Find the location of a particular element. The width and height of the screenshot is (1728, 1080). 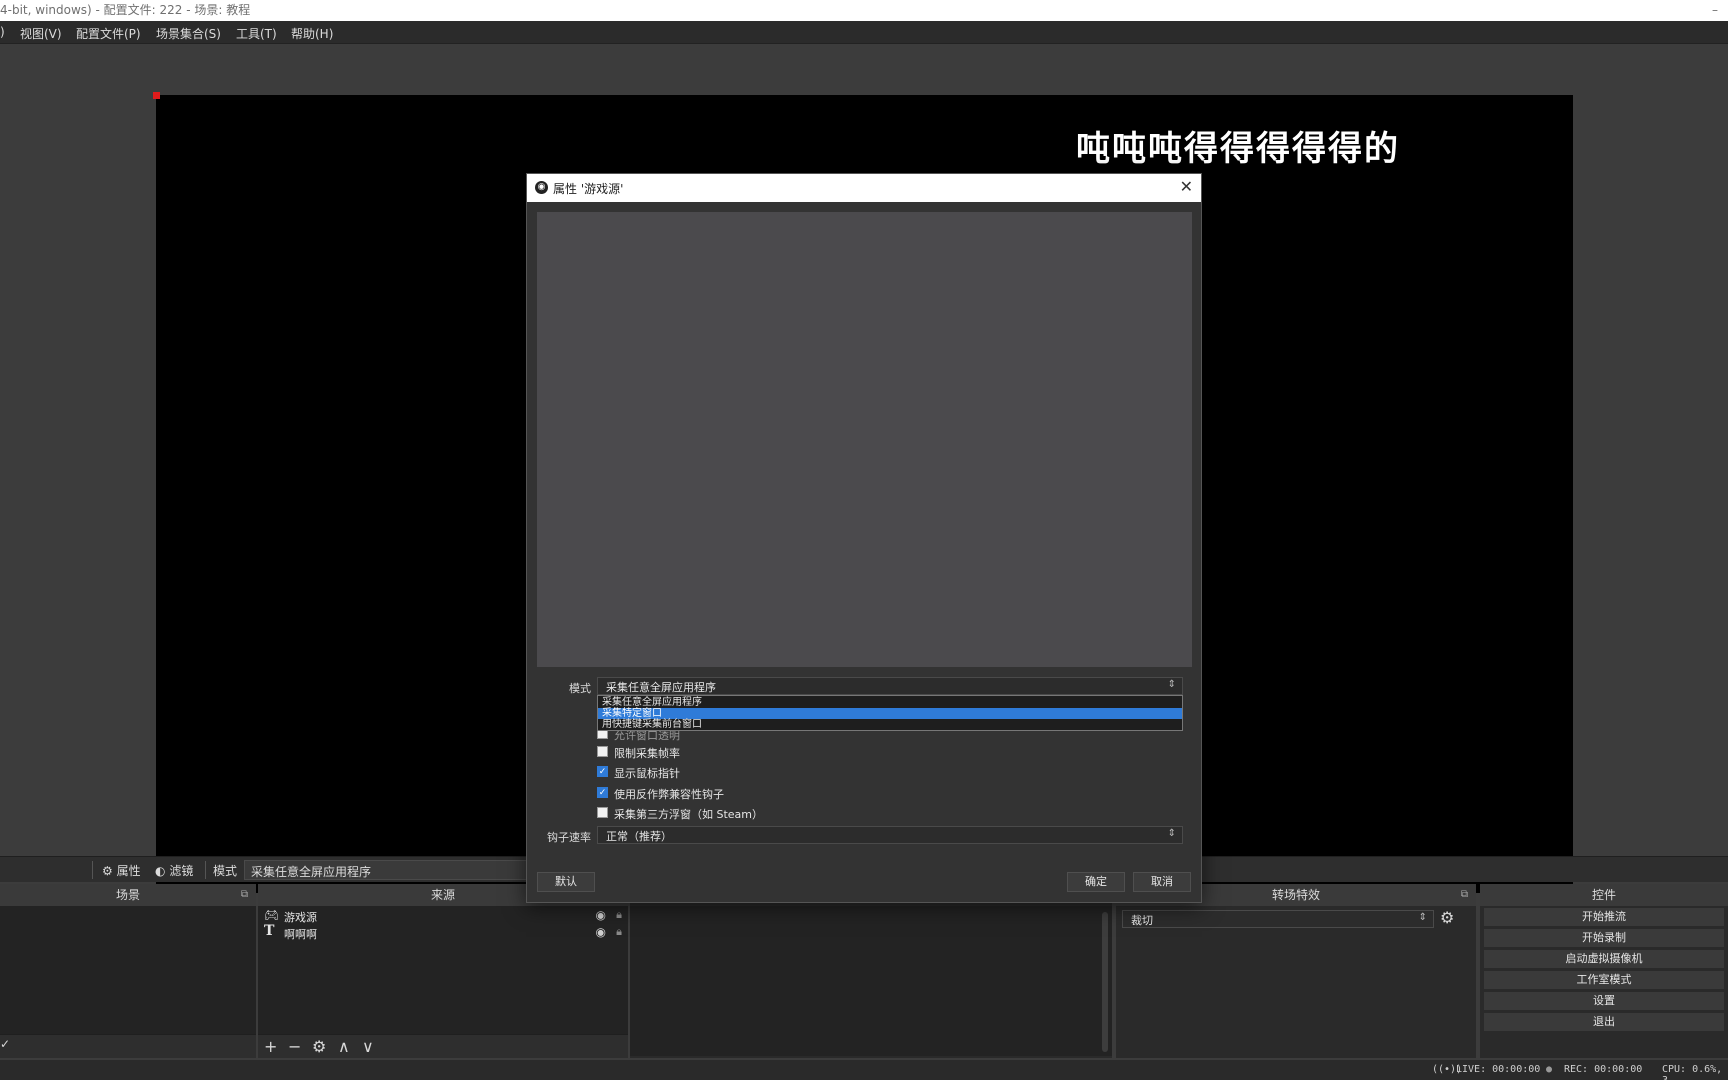

scenes-dock-title: 场景 is located at coordinates (127, 895).